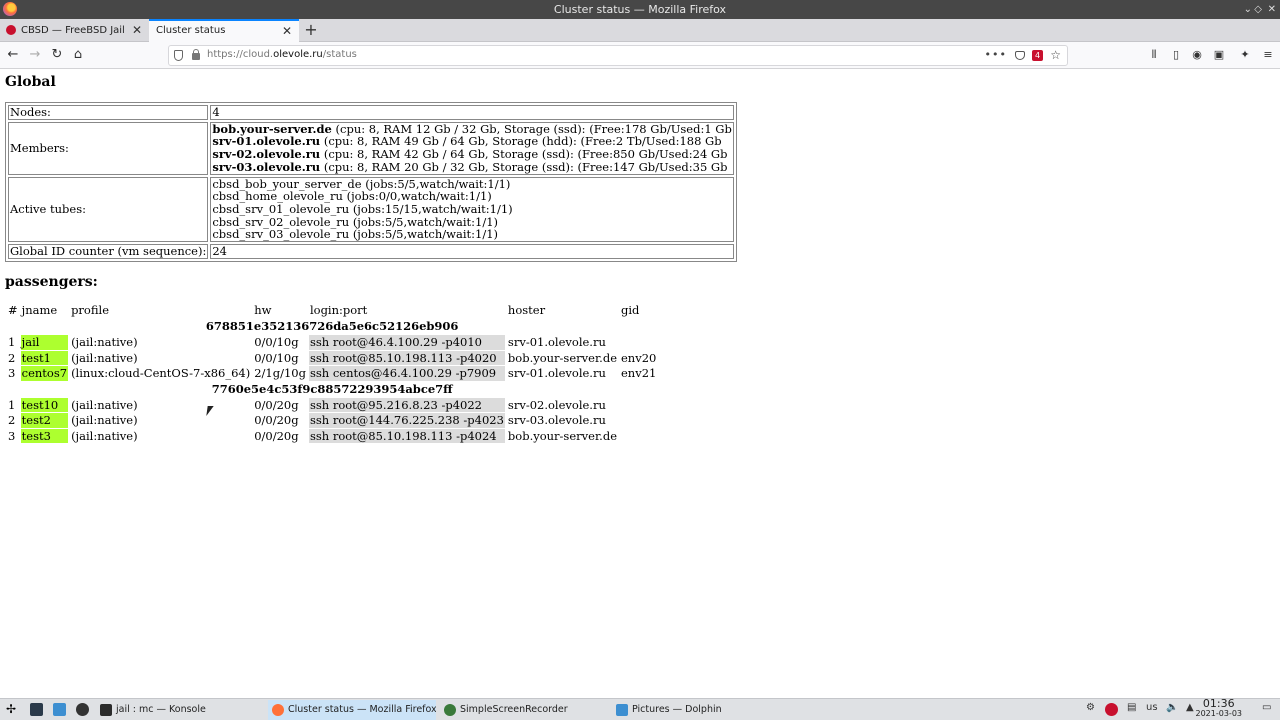 This screenshot has width=1280, height=720. What do you see at coordinates (282, 54) in the screenshot?
I see `url-text: https://cloud.olevole.ru/status` at bounding box center [282, 54].